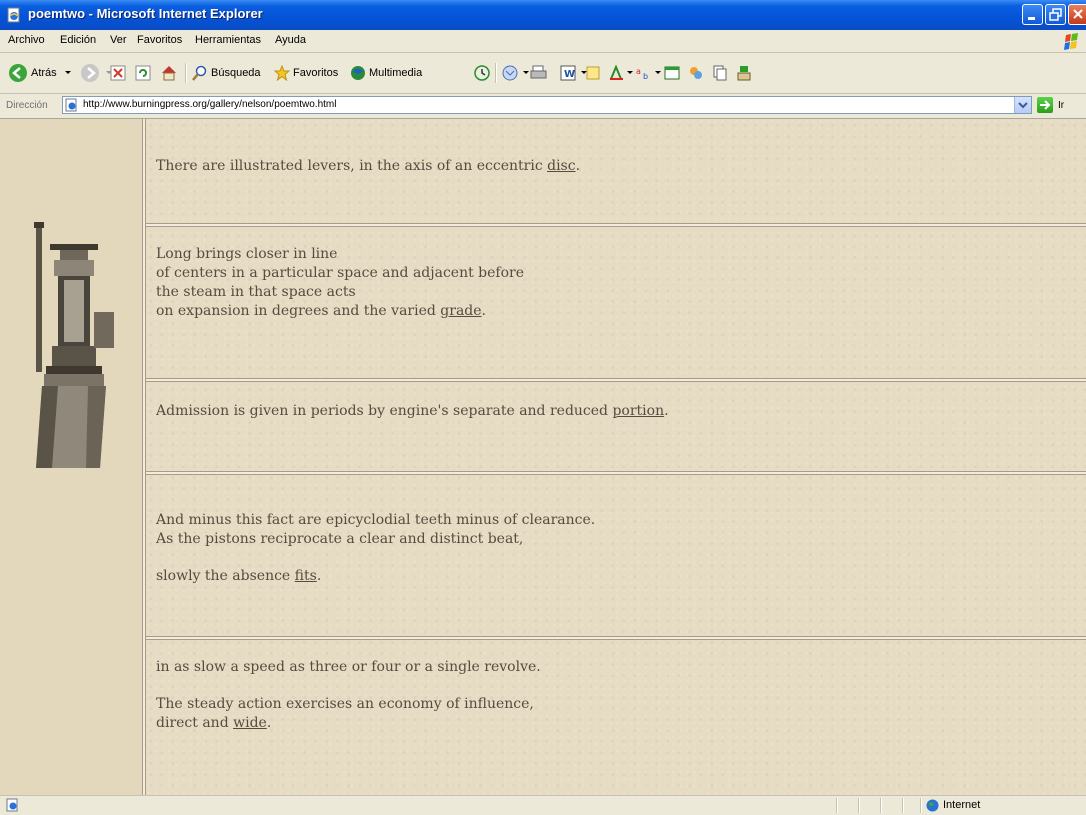 This screenshot has height=815, width=1086. I want to click on stanza-line: direct and wide., so click(348, 723).